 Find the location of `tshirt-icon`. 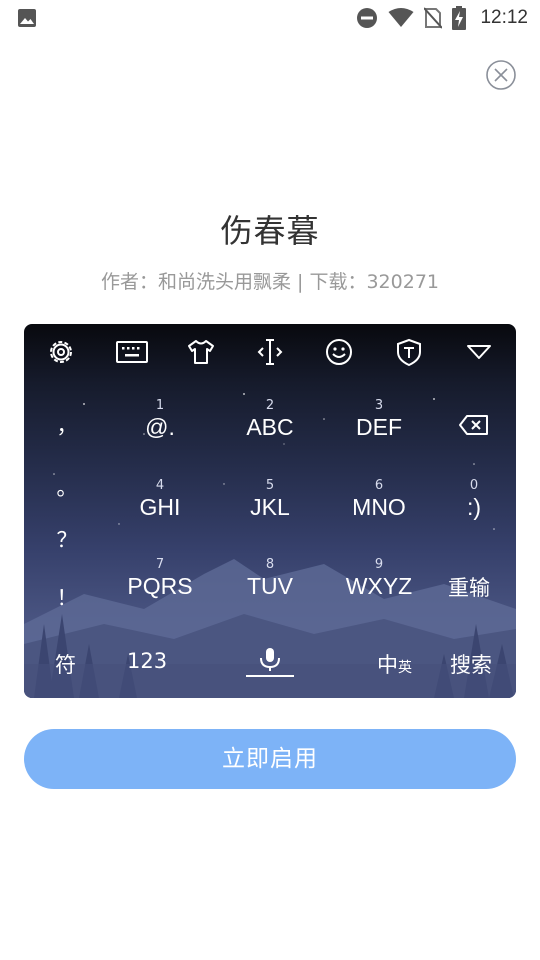

tshirt-icon is located at coordinates (201, 352).